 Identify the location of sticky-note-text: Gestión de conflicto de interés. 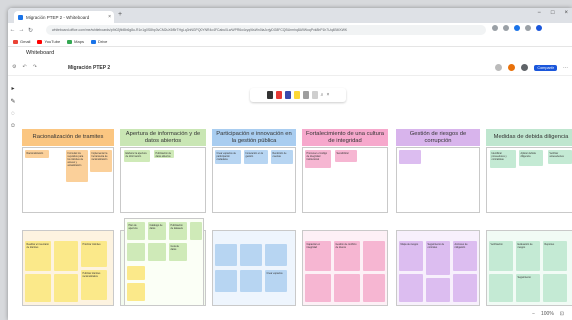
(346, 245).